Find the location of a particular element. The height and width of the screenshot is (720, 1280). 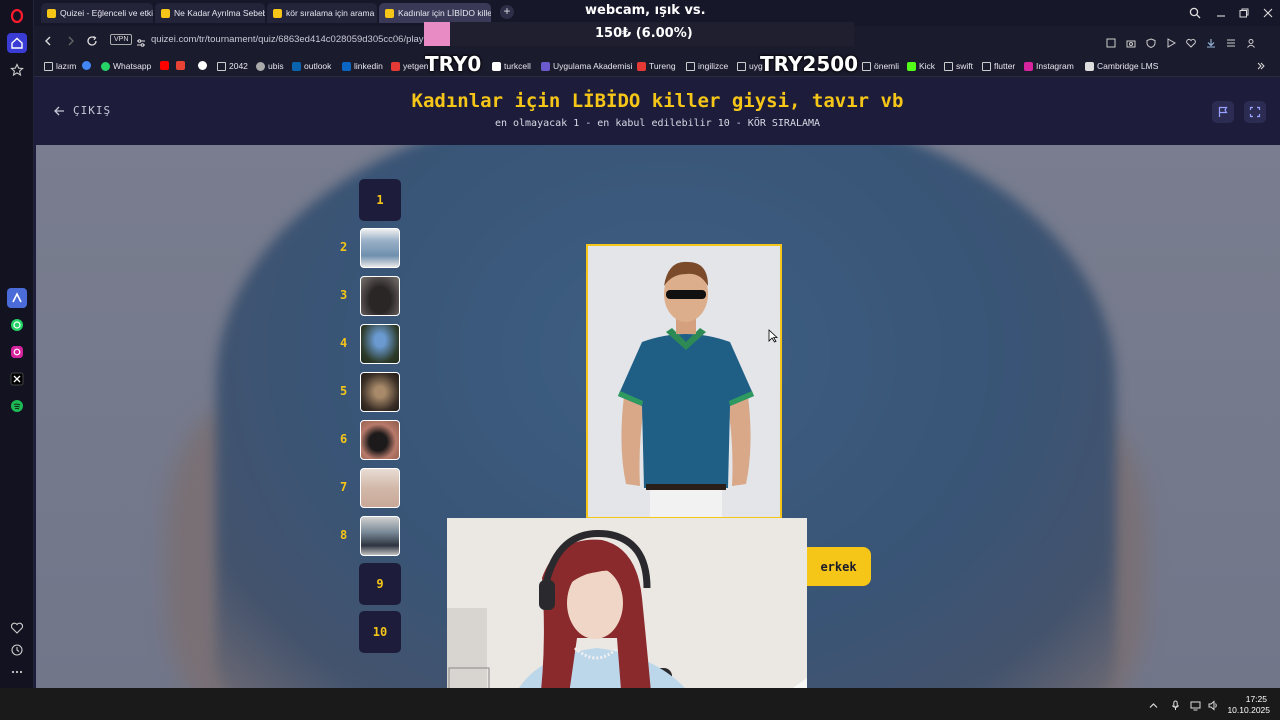

empty-rank-slot: 9 is located at coordinates (380, 584).